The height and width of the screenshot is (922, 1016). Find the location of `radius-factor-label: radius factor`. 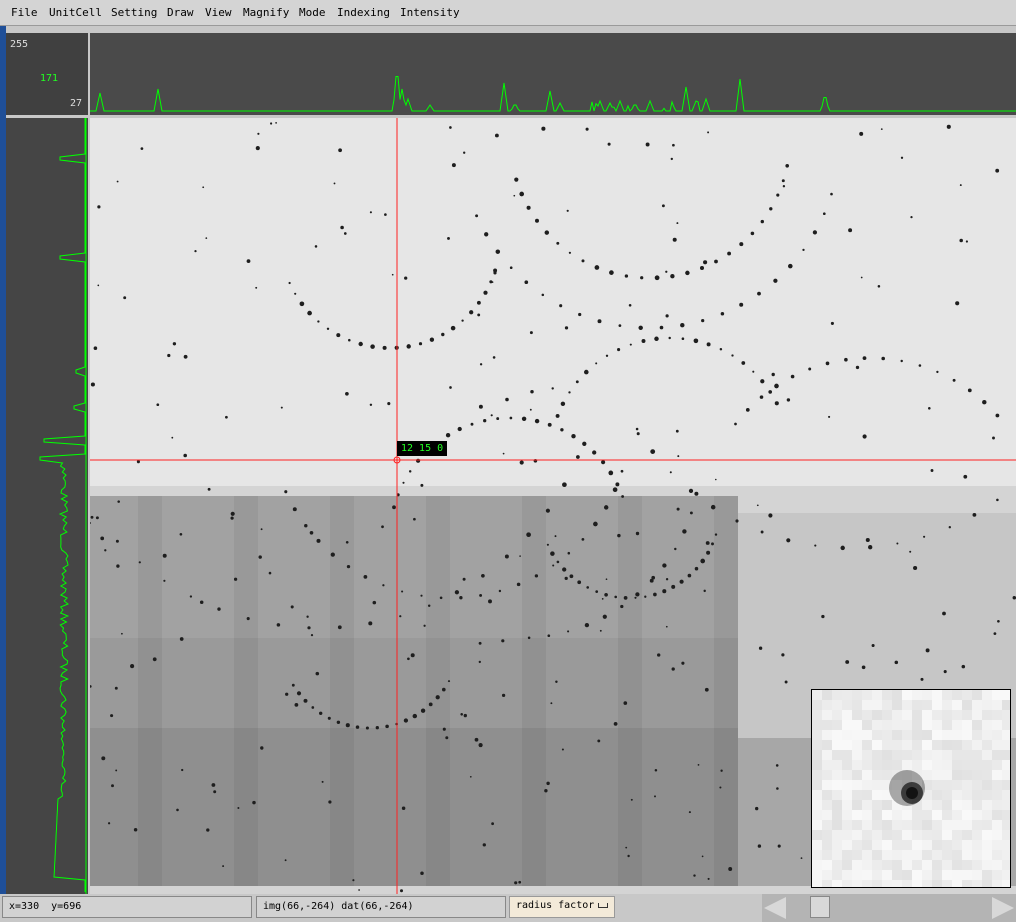

radius-factor-label: radius factor is located at coordinates (555, 905).